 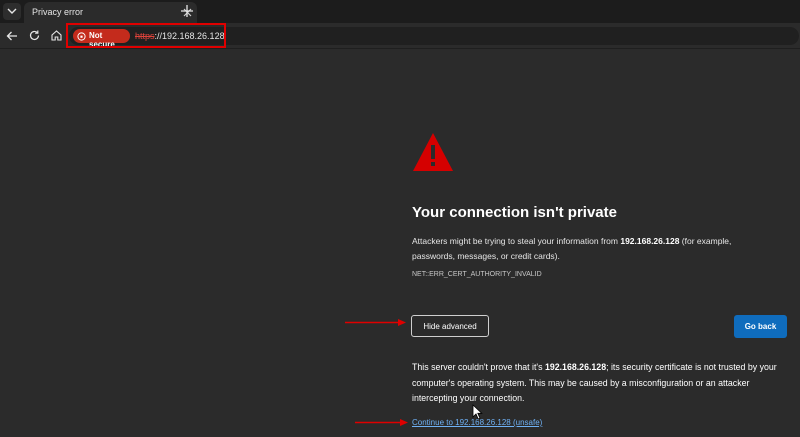 What do you see at coordinates (56, 35) in the screenshot?
I see `home-icon` at bounding box center [56, 35].